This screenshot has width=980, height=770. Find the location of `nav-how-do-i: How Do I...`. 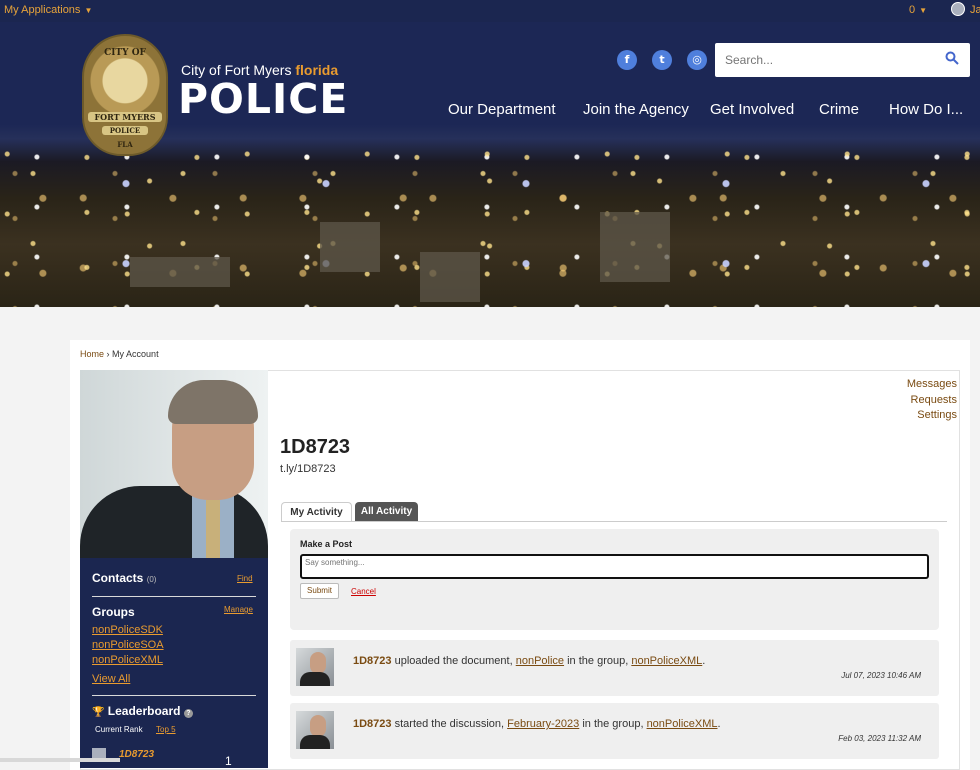

nav-how-do-i: How Do I... is located at coordinates (926, 109).